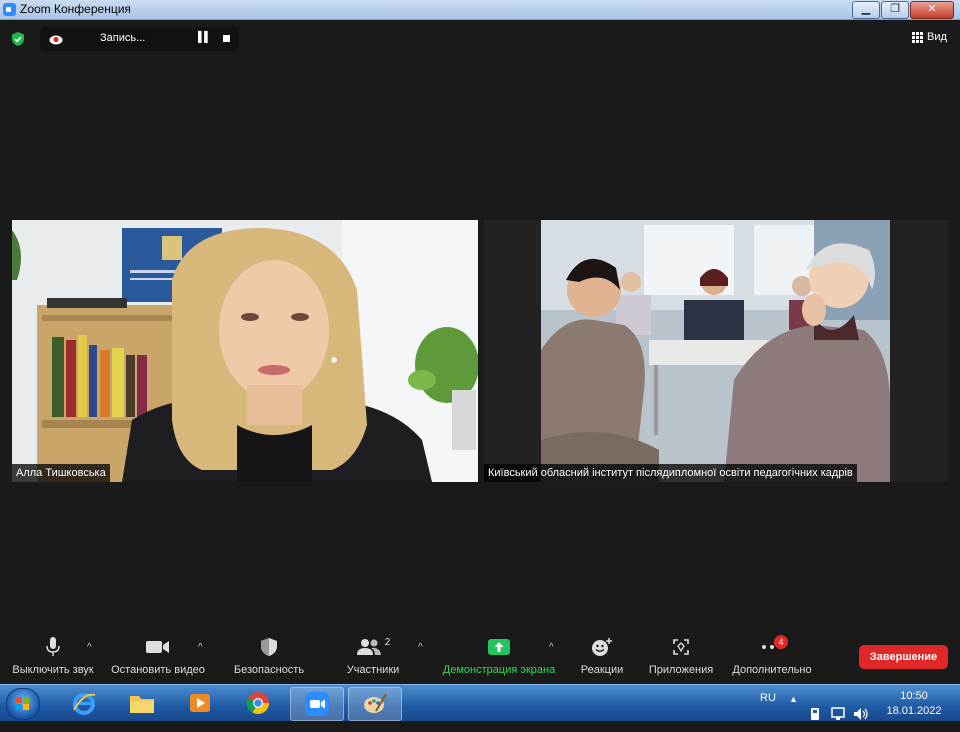 The height and width of the screenshot is (732, 960). Describe the element at coordinates (768, 710) in the screenshot. I see `input-language: RU` at that location.